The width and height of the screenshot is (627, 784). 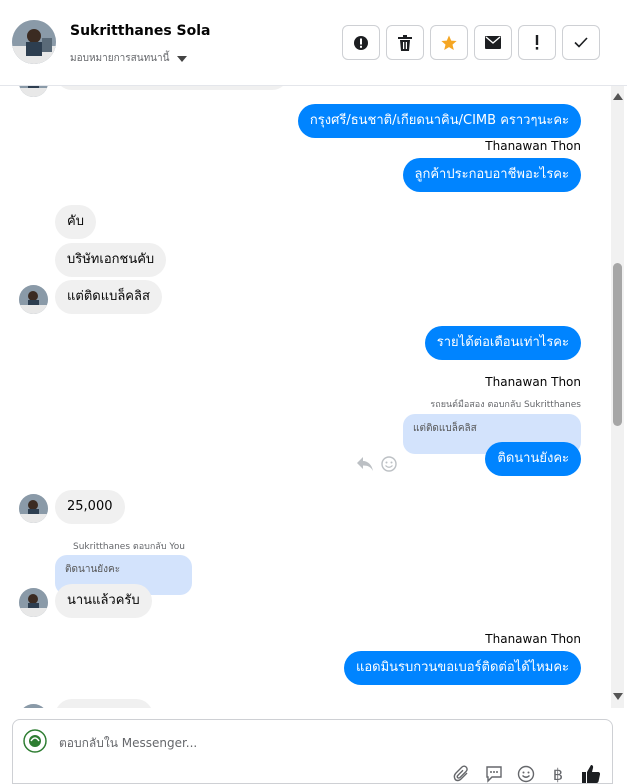 I want to click on assign-label: มอบหมายการสนทนานี้, so click(x=120, y=58).